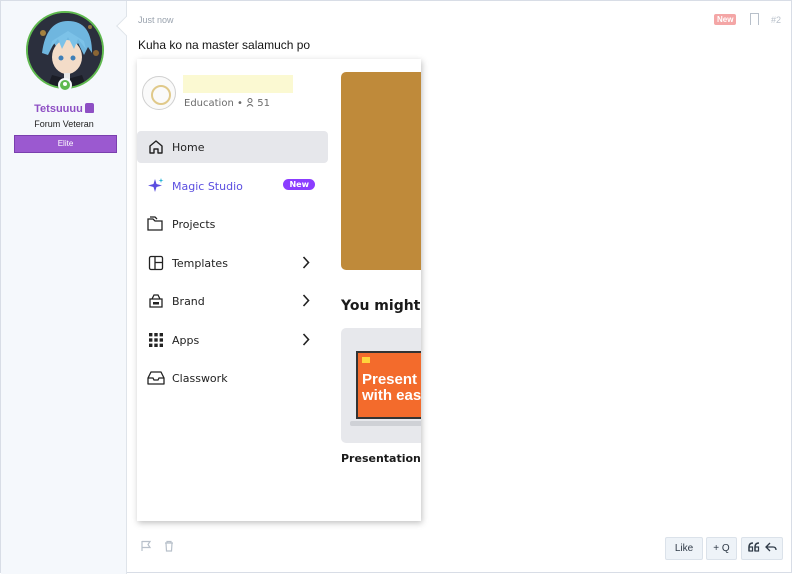 This screenshot has width=792, height=574. I want to click on nav-item-label: Classwork, so click(200, 378).